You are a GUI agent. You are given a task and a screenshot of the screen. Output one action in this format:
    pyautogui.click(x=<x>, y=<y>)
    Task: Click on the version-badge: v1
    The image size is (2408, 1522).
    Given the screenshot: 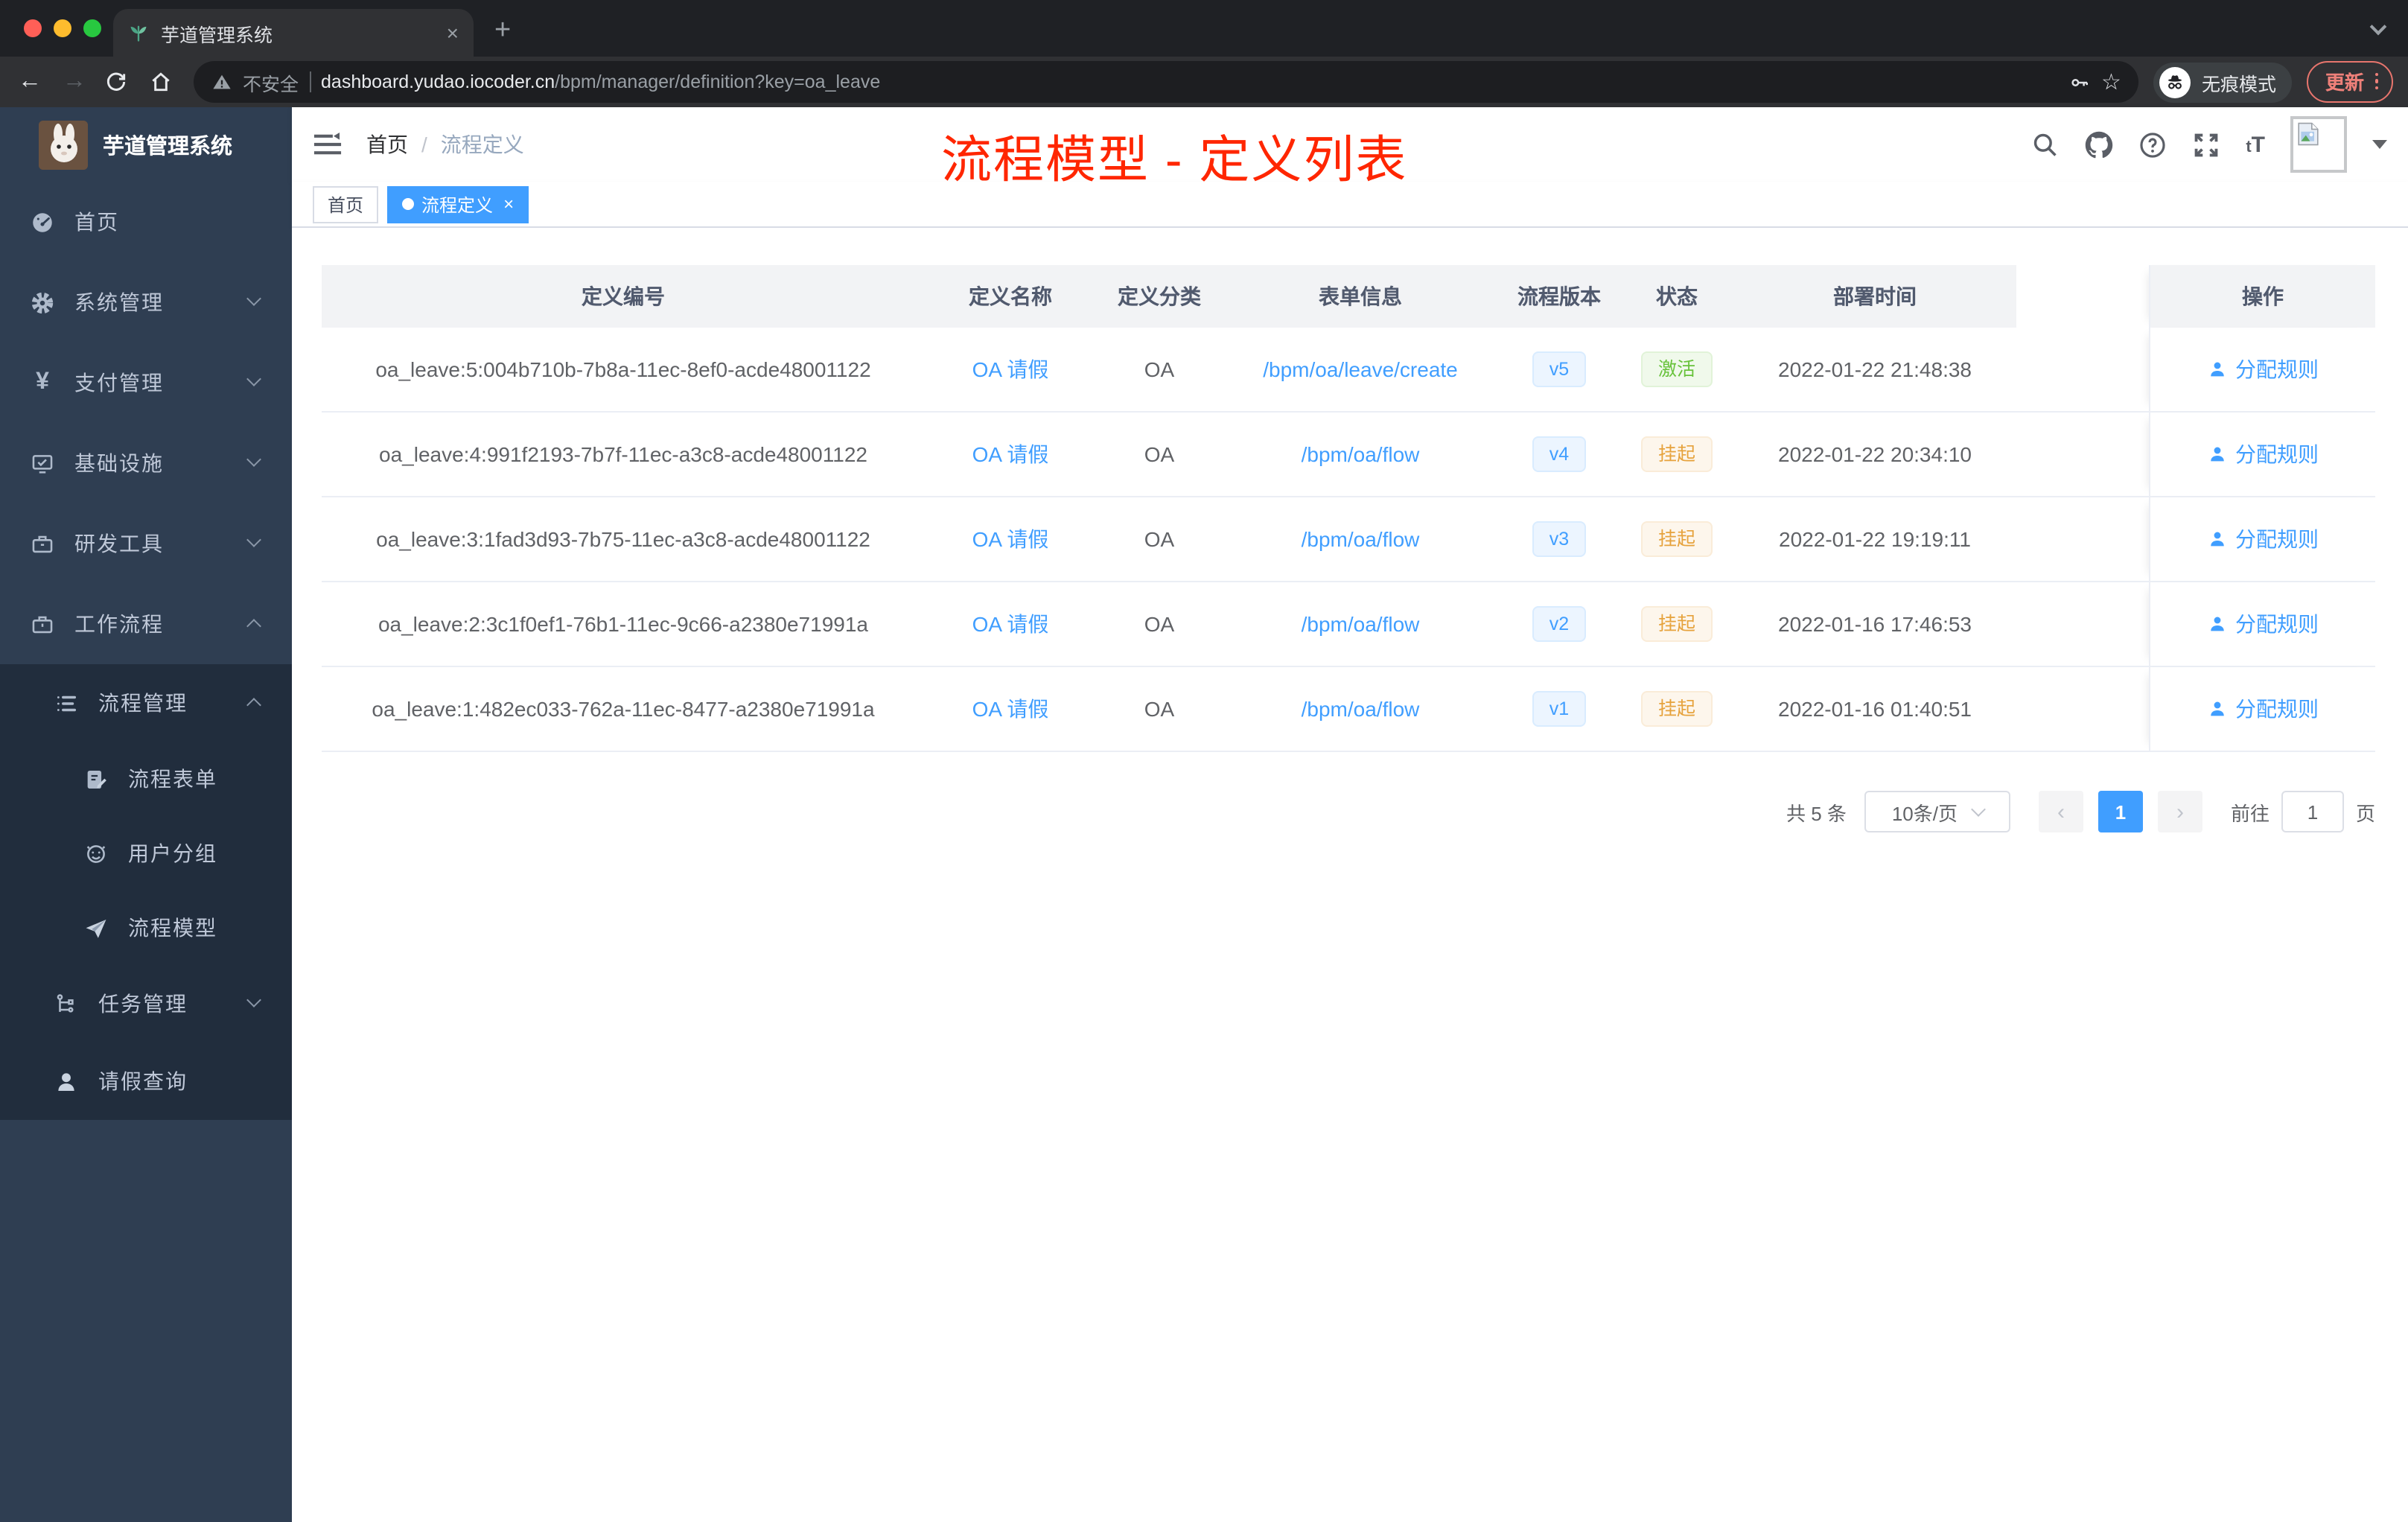 What is the action you would take?
    pyautogui.click(x=1559, y=708)
    